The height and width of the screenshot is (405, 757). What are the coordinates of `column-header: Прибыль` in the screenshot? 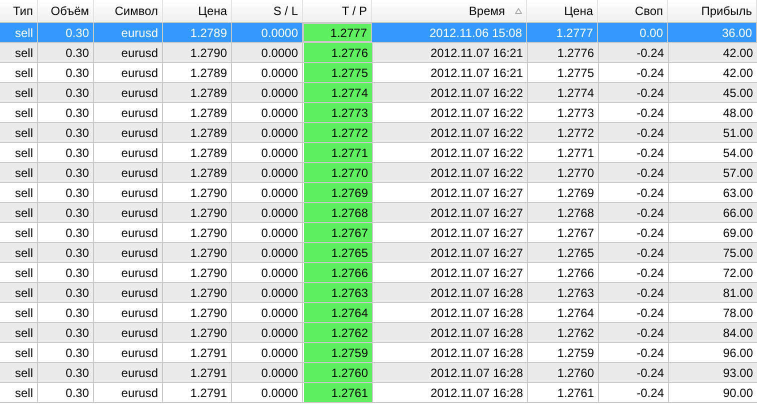 It's located at (712, 11).